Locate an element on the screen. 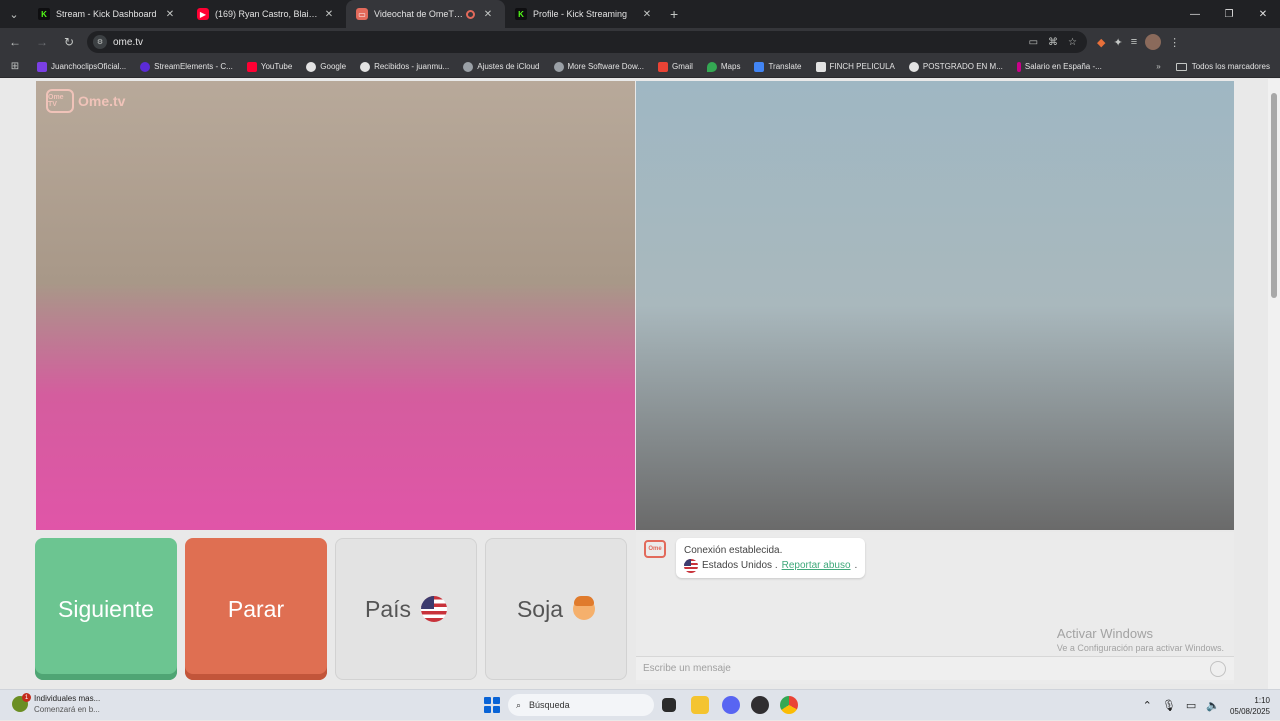  extension-fox-icon: ◆ is located at coordinates (1101, 42).